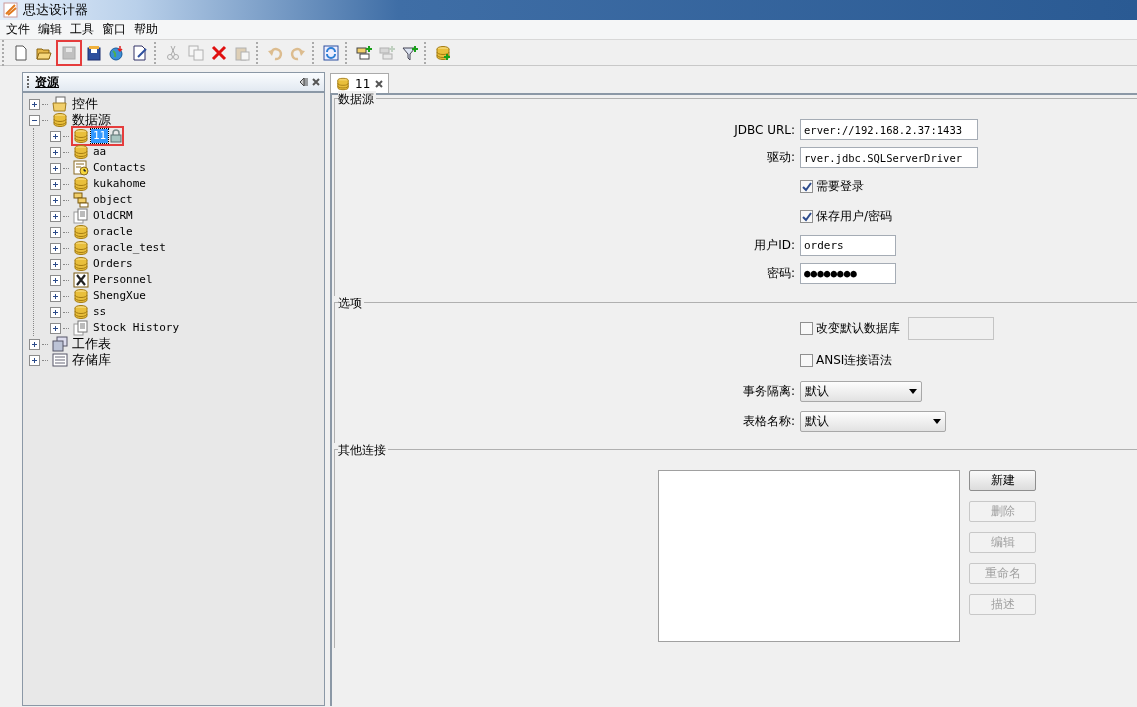  Describe the element at coordinates (119, 184) in the screenshot. I see `tree-item: kukahome` at that location.